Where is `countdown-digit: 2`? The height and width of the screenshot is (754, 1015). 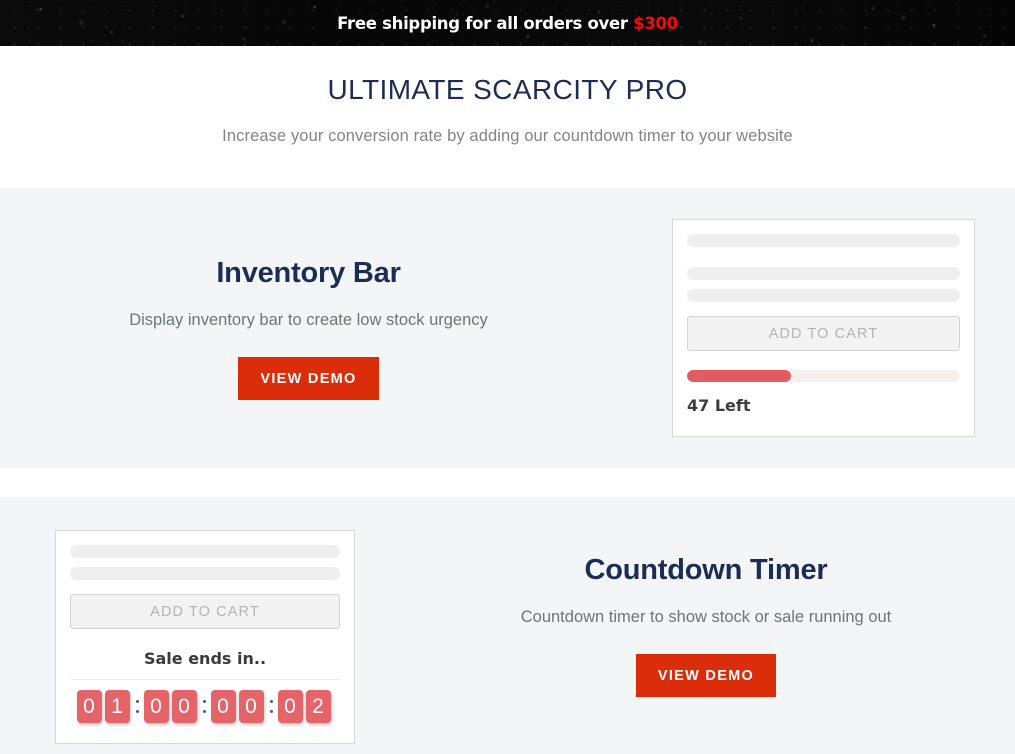 countdown-digit: 2 is located at coordinates (318, 706).